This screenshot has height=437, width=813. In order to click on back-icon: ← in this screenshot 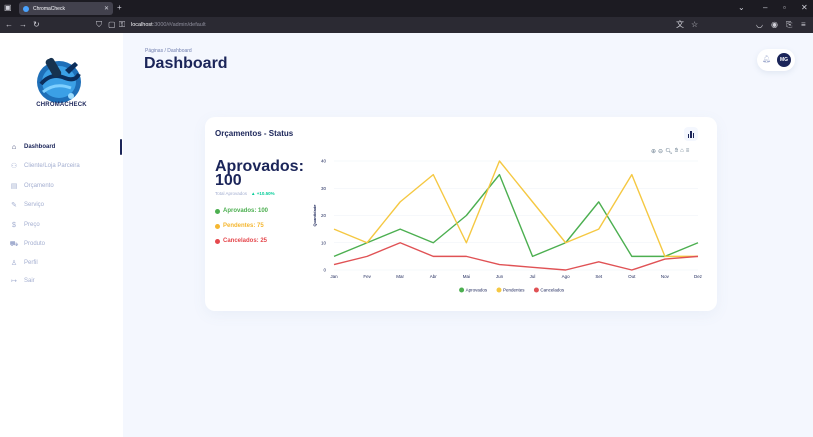, I will do `click(9, 25)`.